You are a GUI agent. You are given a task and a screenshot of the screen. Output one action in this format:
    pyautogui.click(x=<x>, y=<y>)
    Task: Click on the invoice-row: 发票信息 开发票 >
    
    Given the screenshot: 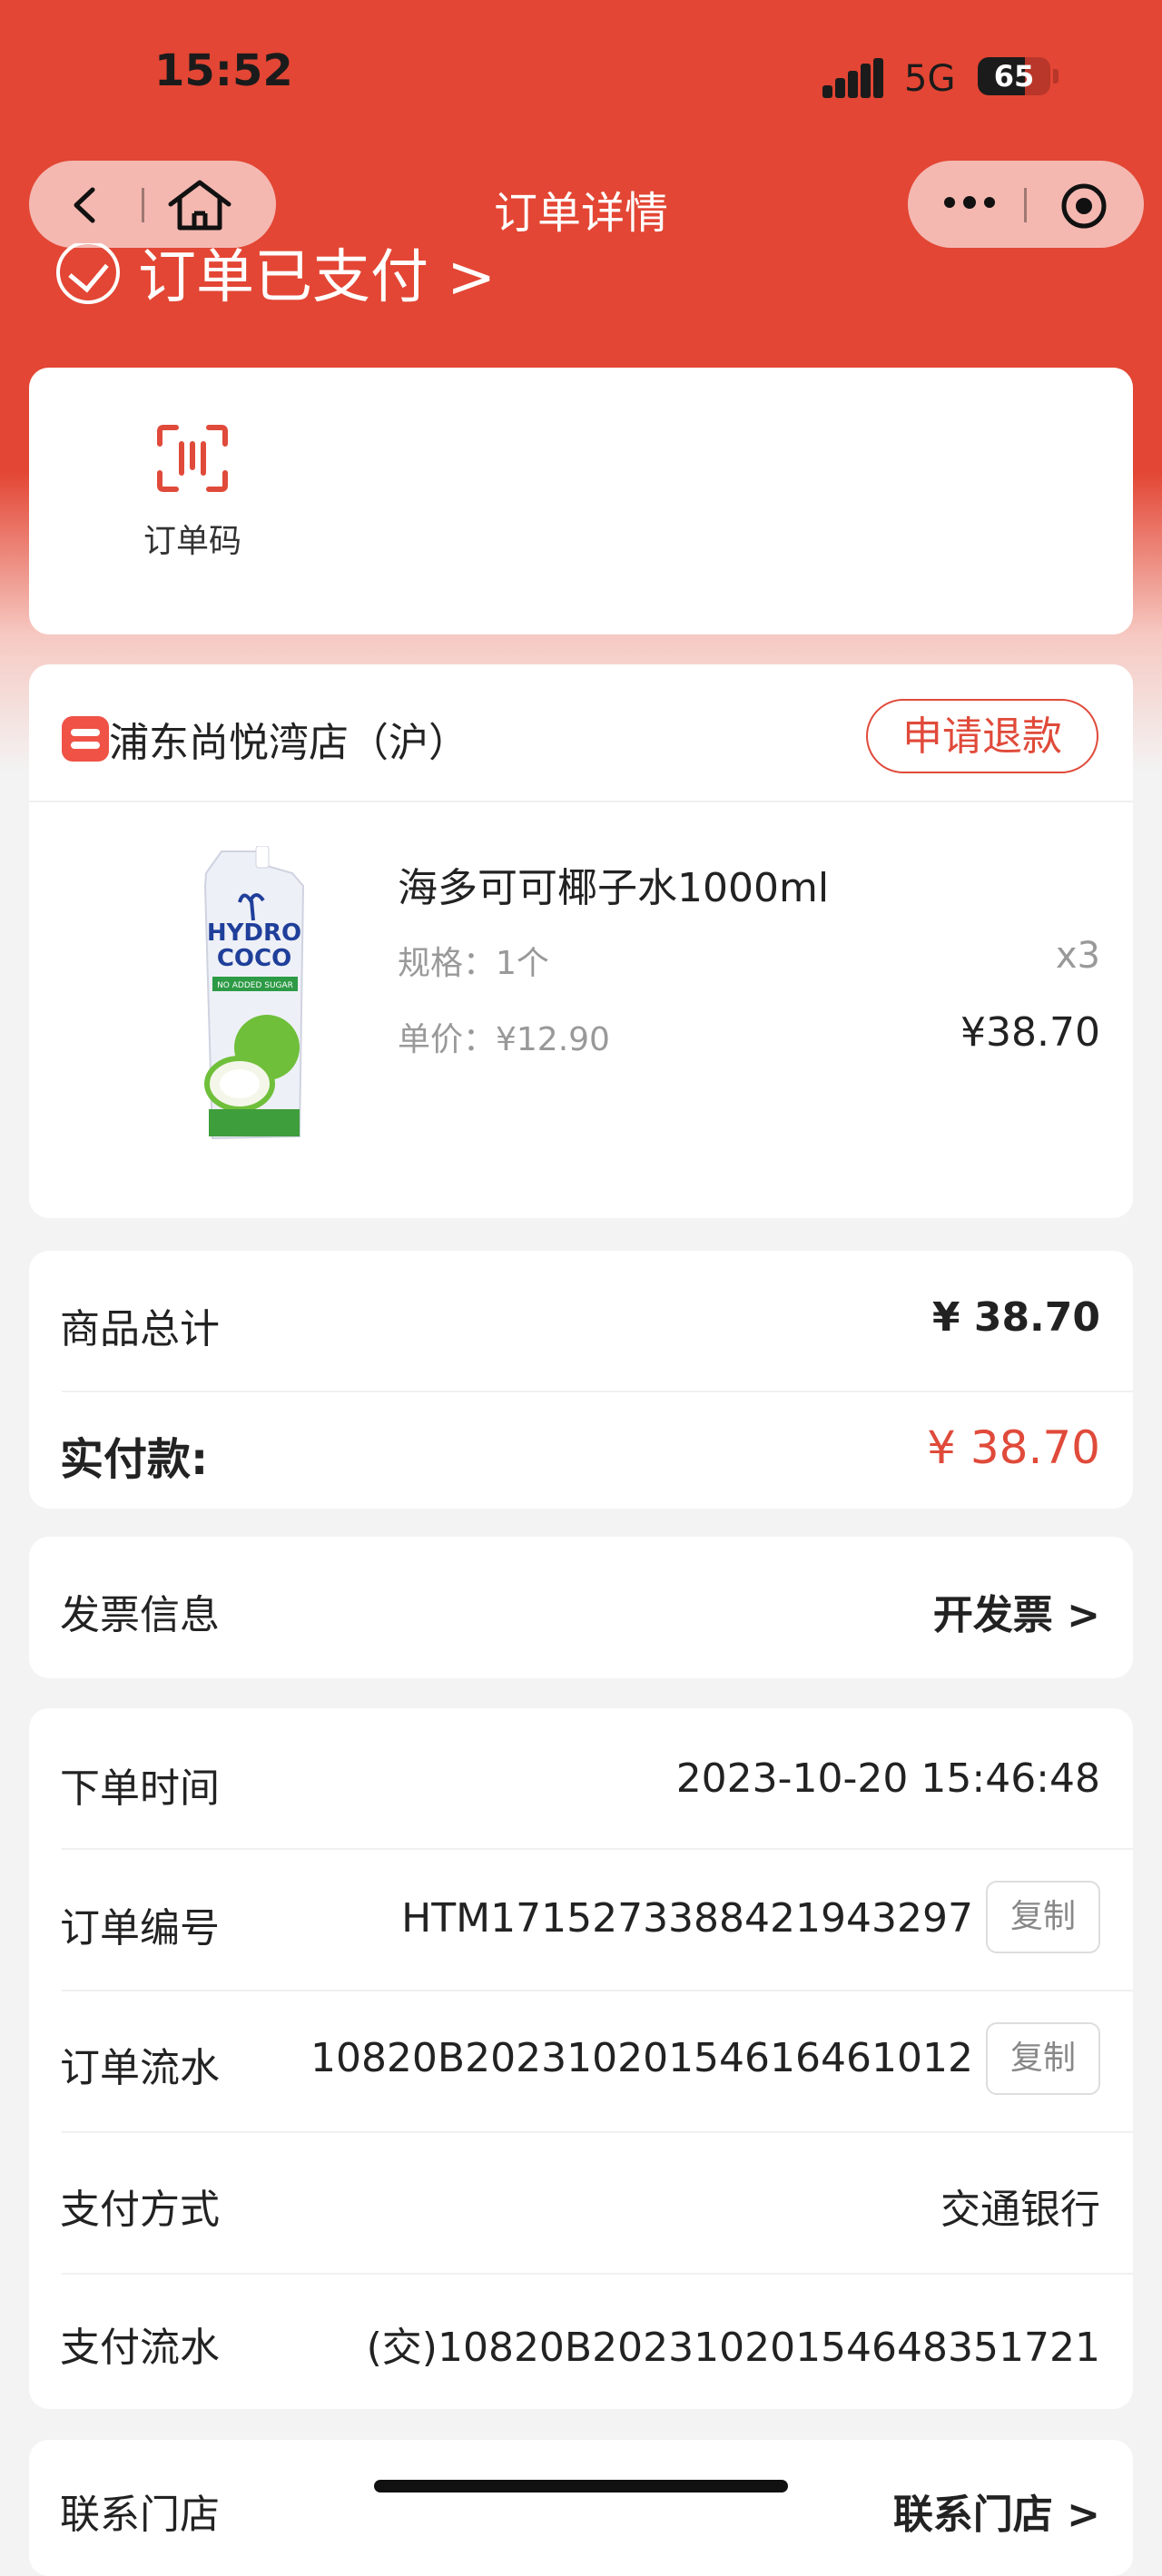 What is the action you would take?
    pyautogui.click(x=581, y=1607)
    